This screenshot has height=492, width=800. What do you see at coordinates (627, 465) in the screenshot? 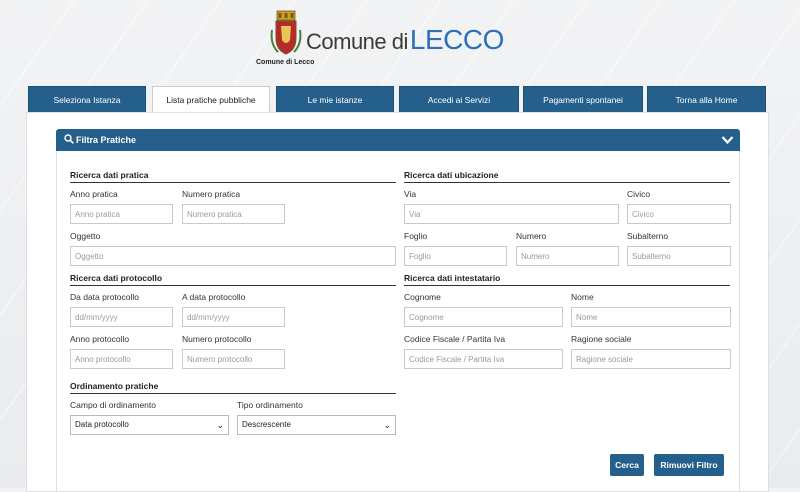
I see `cerca-button: Cerca` at bounding box center [627, 465].